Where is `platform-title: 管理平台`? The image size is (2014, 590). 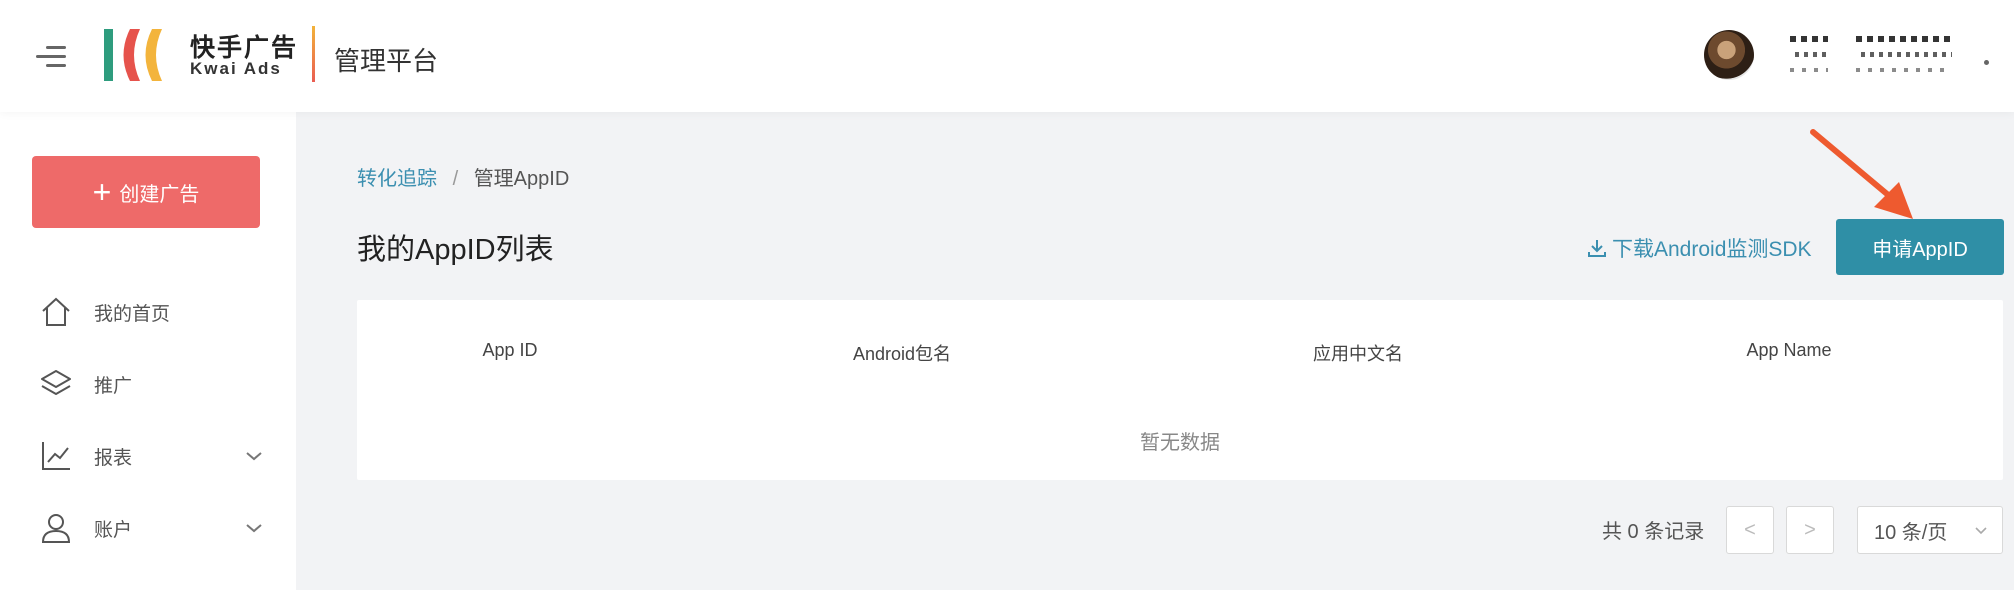 platform-title: 管理平台 is located at coordinates (386, 61).